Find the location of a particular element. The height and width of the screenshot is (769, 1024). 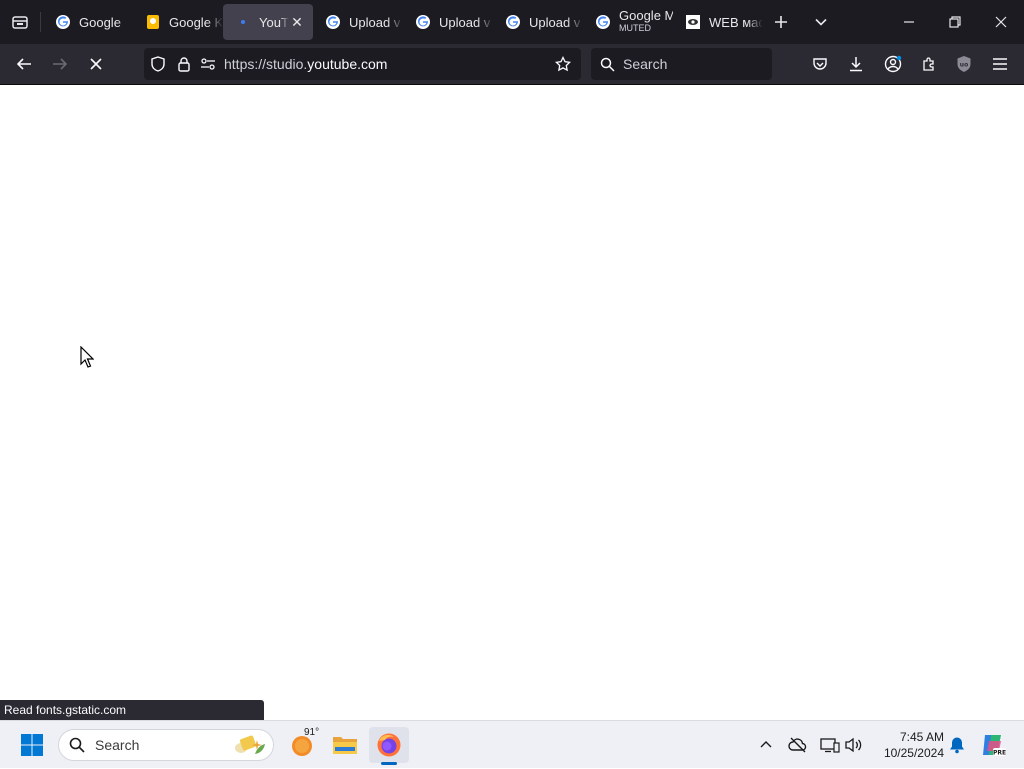

active-app-indicator is located at coordinates (389, 763).